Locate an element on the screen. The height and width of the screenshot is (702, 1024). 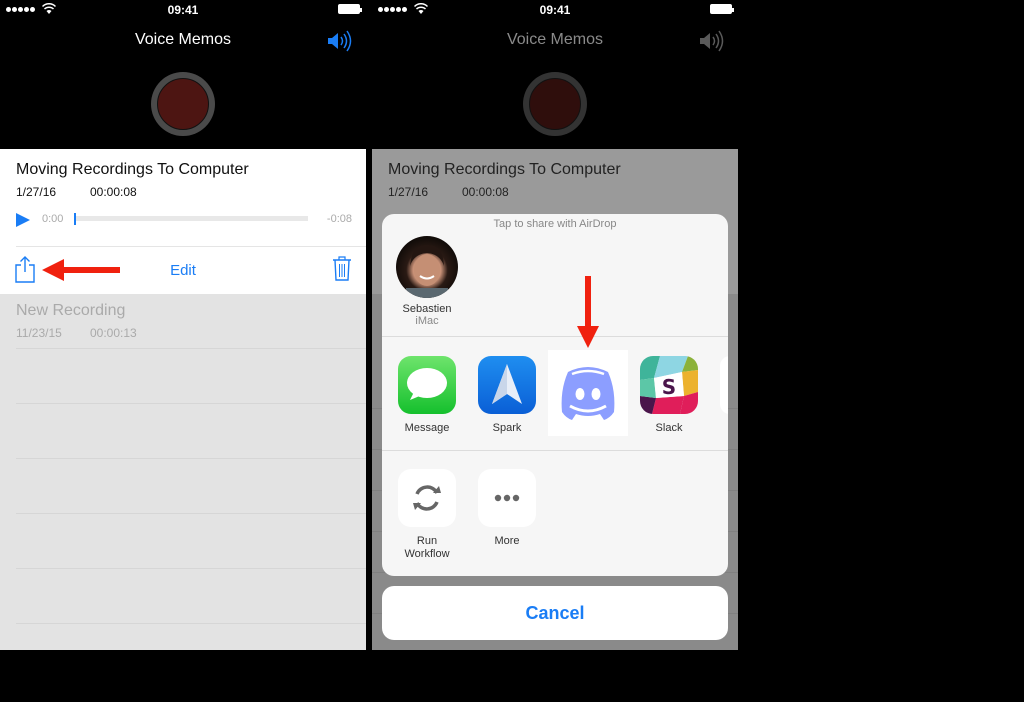
airdrop-contact: Sebastien iMac is located at coordinates (427, 281).